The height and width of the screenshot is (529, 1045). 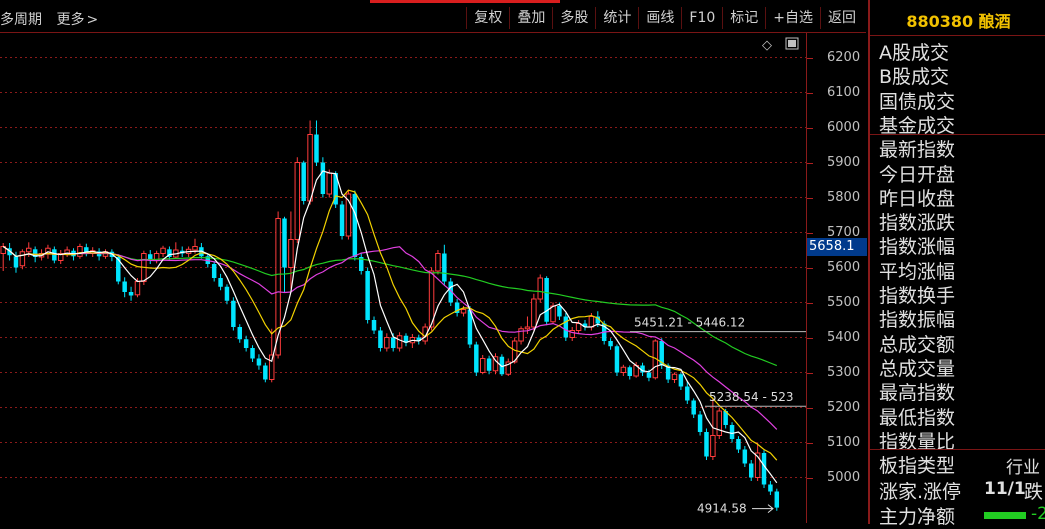 I want to click on toolbar-button: 多股, so click(x=573, y=18).